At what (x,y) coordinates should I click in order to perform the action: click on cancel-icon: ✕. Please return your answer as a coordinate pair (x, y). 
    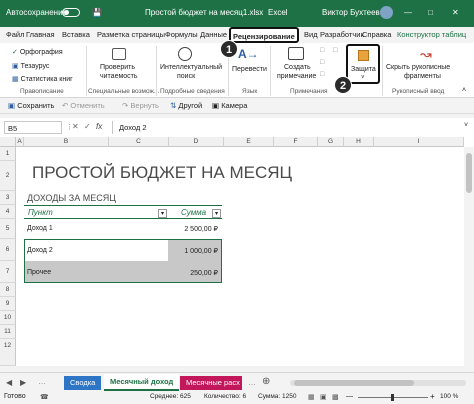
    Looking at the image, I should click on (75, 126).